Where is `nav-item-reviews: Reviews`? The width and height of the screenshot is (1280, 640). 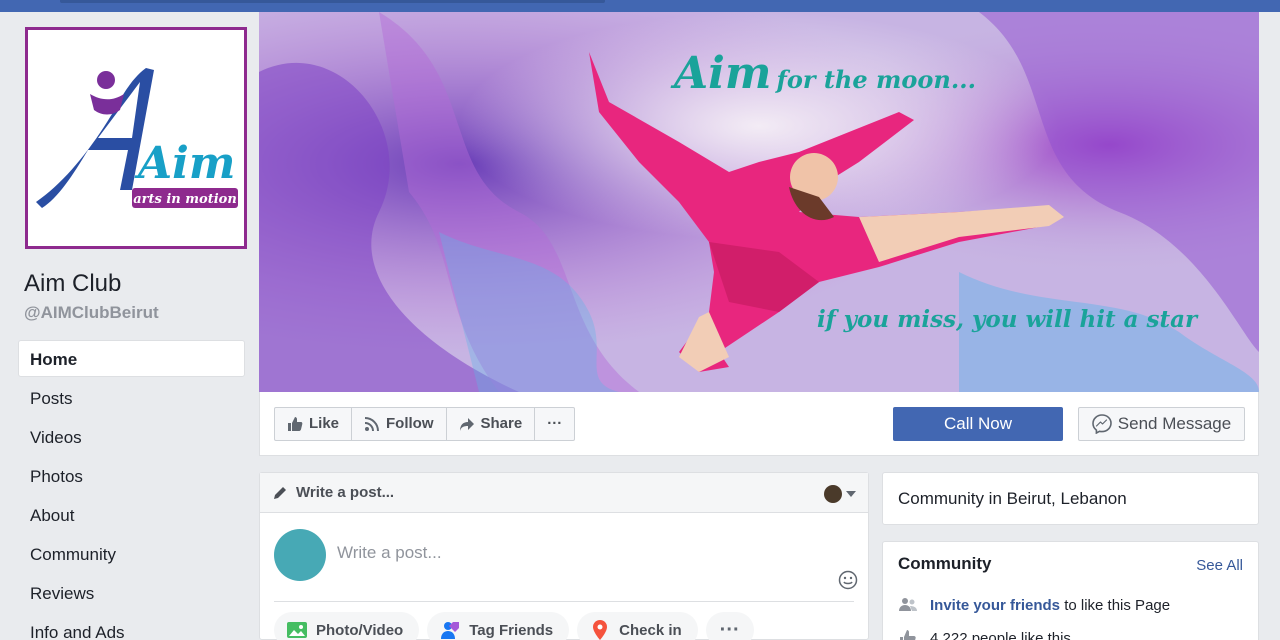 nav-item-reviews: Reviews is located at coordinates (131, 593).